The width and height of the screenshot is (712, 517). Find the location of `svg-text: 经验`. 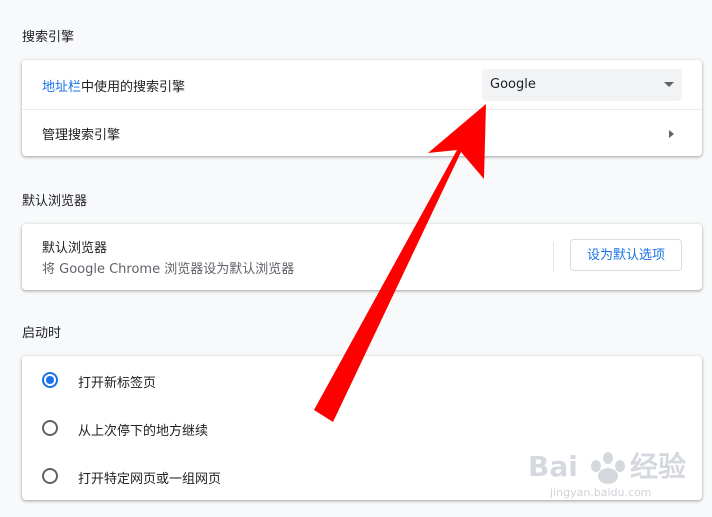

svg-text: 经验 is located at coordinates (658, 466).